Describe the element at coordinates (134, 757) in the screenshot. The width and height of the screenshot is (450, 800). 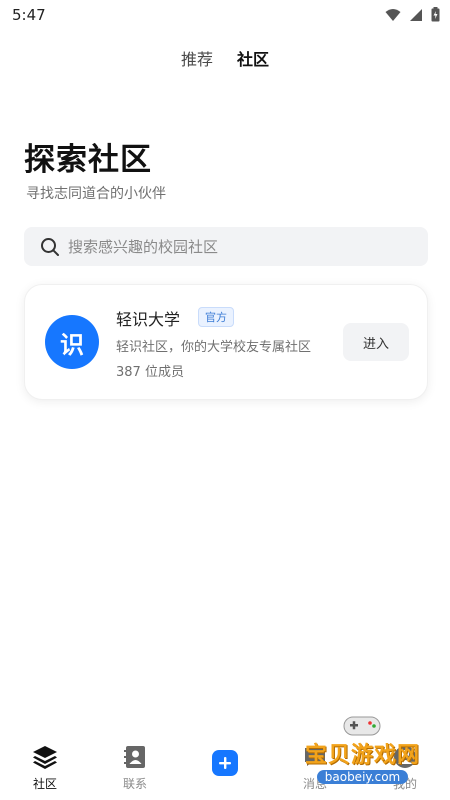
I see `contacts-icon` at that location.